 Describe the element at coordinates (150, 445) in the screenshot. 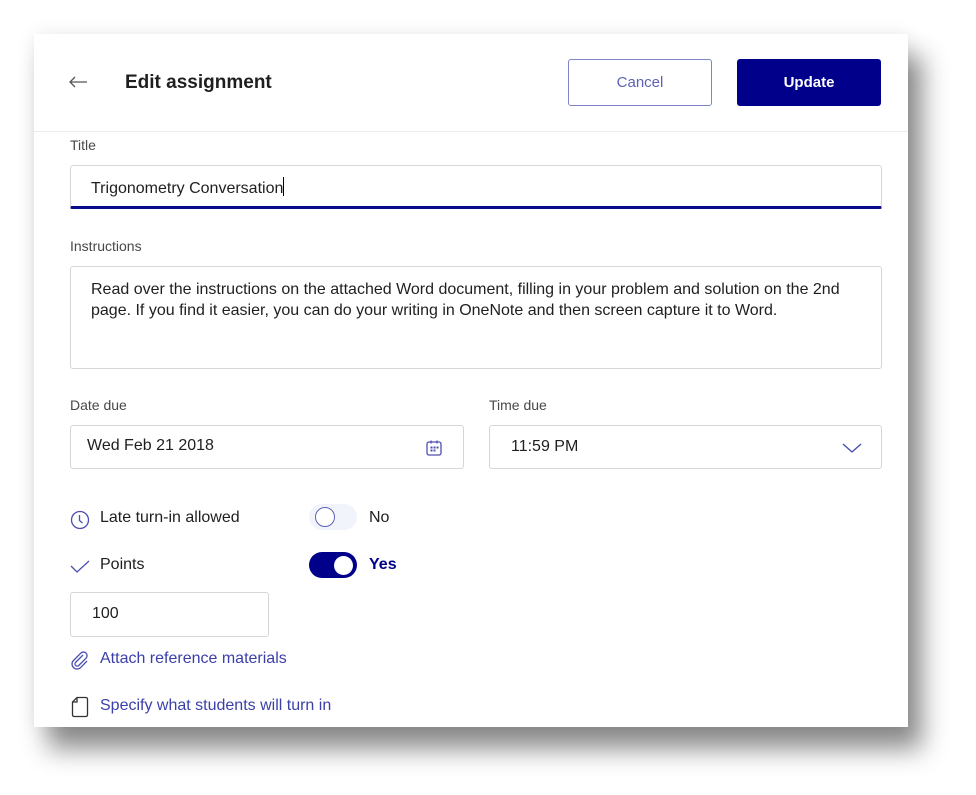

I see `date-due-value: Wed Feb 21 2018` at that location.